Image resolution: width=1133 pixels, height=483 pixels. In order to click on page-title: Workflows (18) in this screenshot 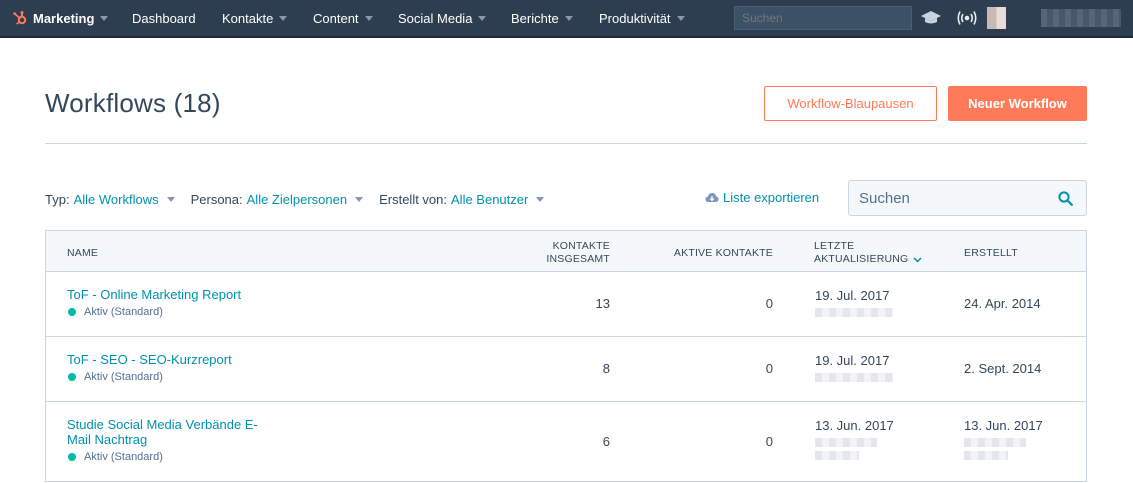, I will do `click(133, 103)`.